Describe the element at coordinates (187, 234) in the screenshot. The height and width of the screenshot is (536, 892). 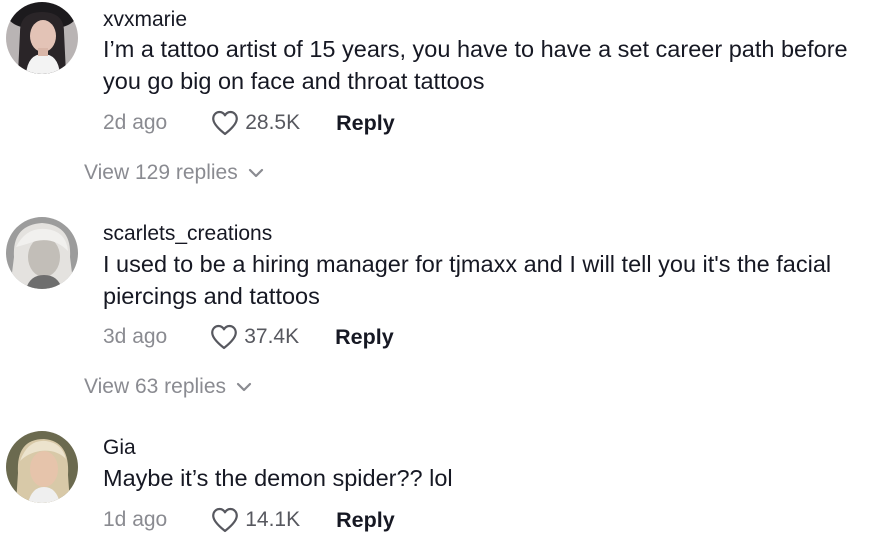
I see `comment-username: scarlets_creations` at that location.